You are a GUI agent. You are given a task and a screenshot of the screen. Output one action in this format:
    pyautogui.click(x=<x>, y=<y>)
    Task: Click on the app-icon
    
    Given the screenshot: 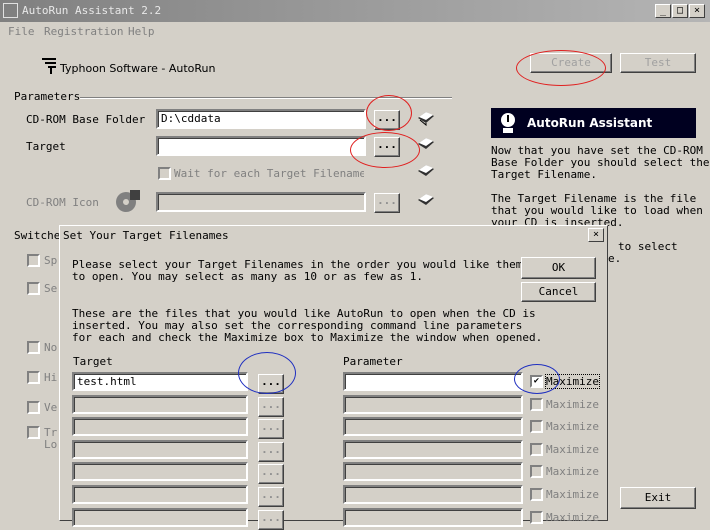 What is the action you would take?
    pyautogui.click(x=10, y=10)
    